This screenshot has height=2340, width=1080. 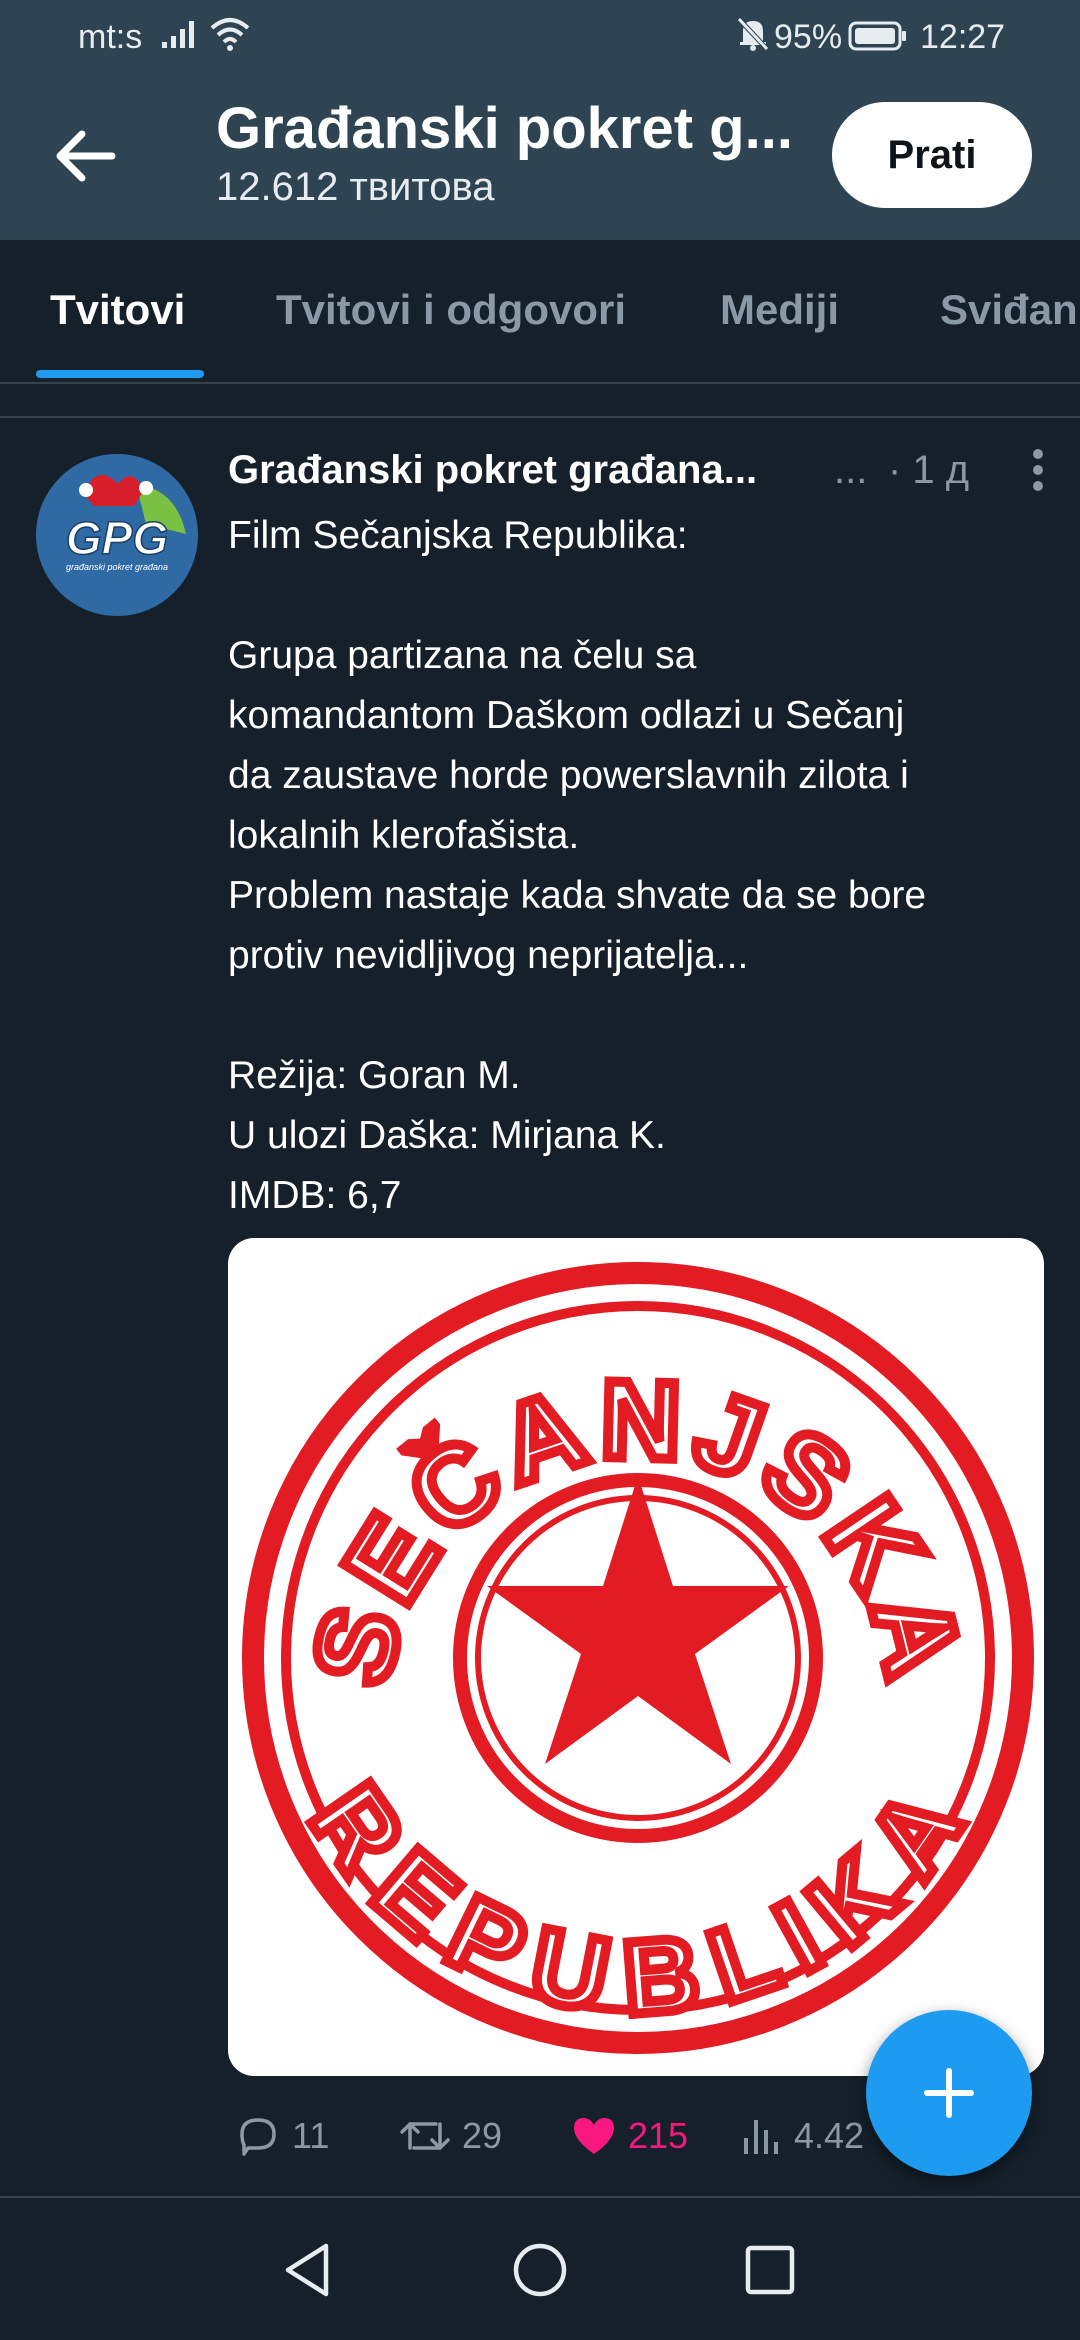 What do you see at coordinates (878, 40) in the screenshot?
I see `battery-icon` at bounding box center [878, 40].